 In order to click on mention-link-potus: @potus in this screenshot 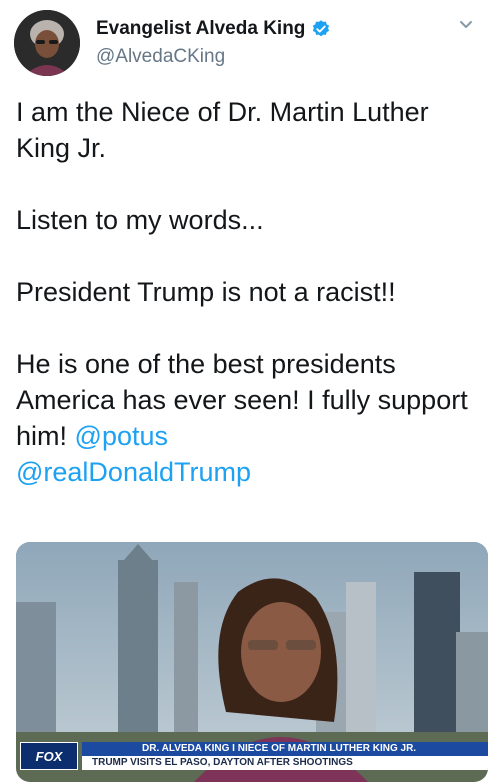, I will do `click(121, 436)`.